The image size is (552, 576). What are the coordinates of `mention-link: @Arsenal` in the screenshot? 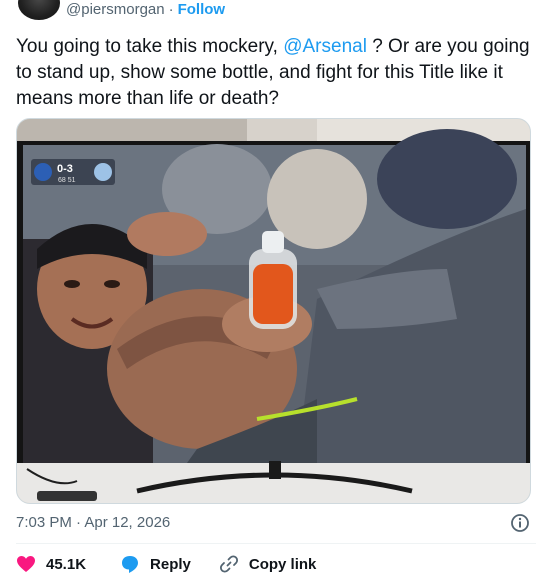 It's located at (325, 46).